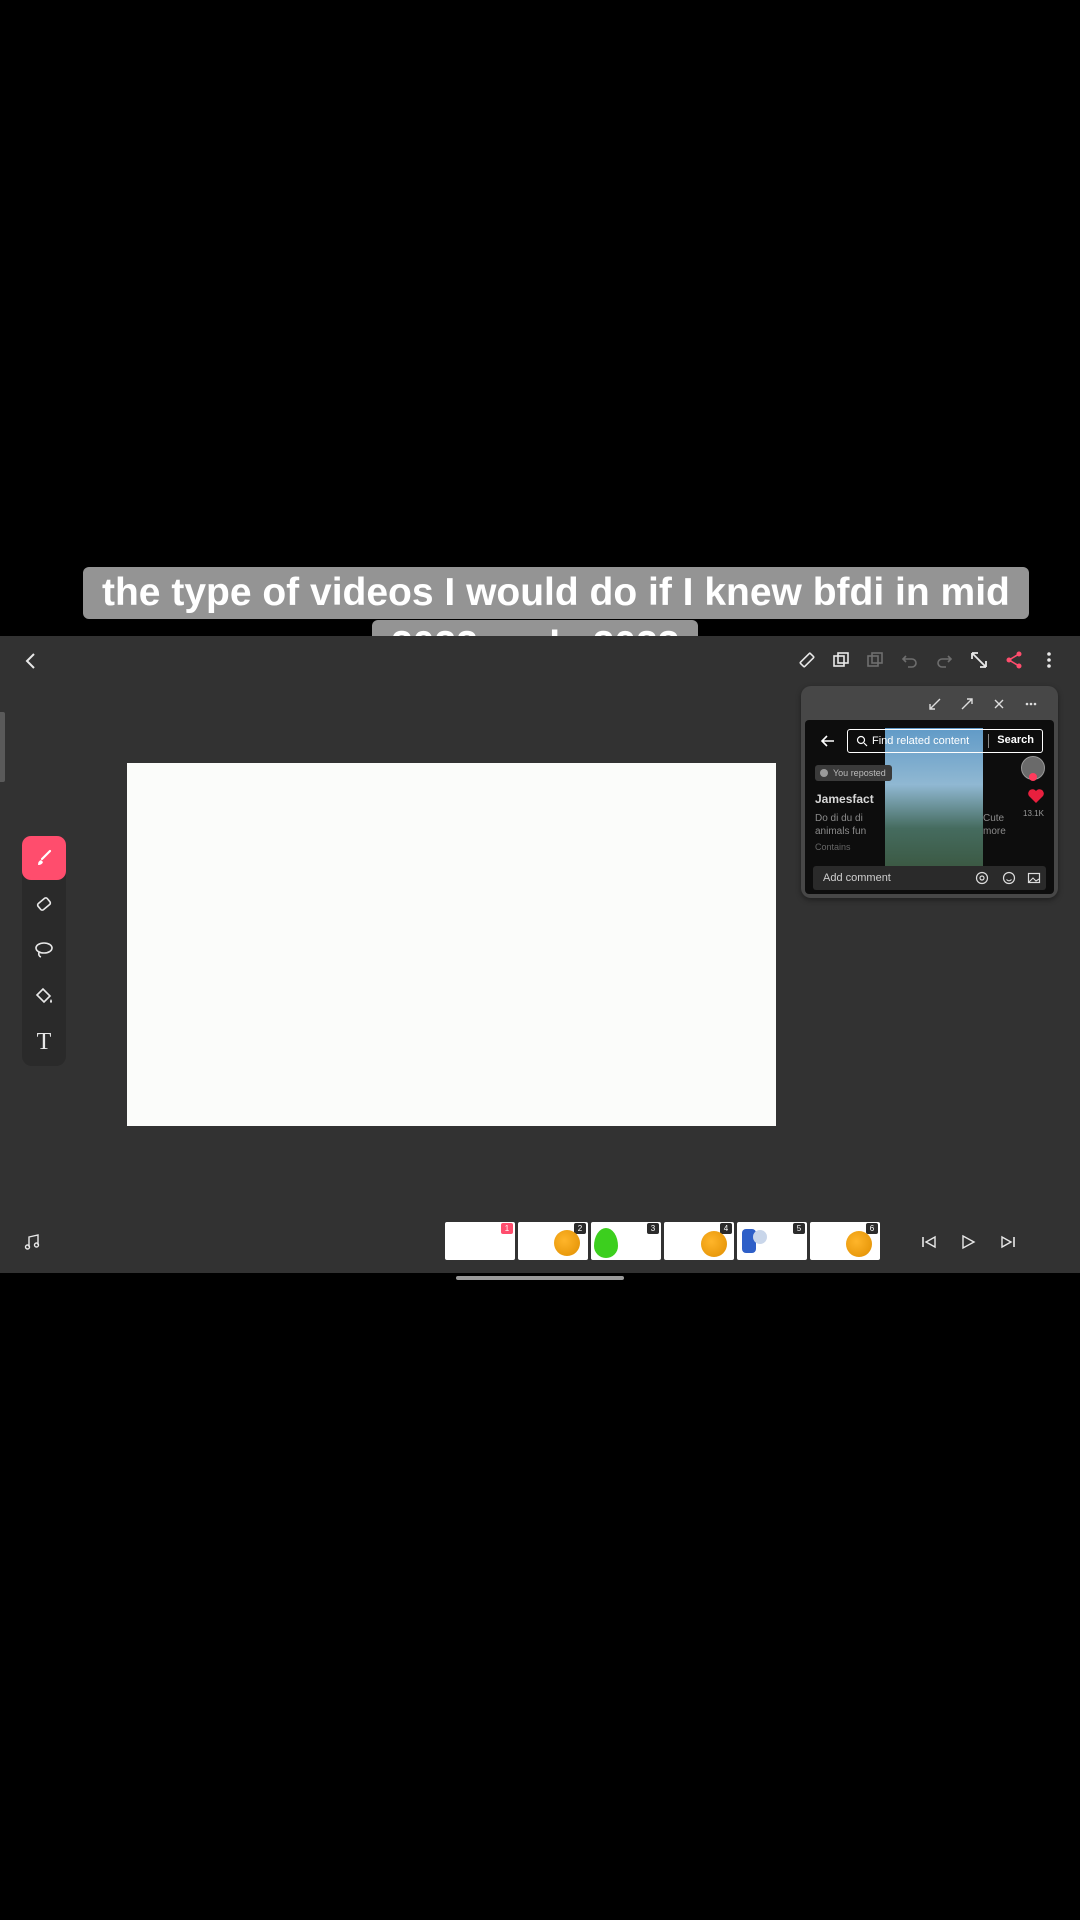  I want to click on more-button, so click(1049, 660).